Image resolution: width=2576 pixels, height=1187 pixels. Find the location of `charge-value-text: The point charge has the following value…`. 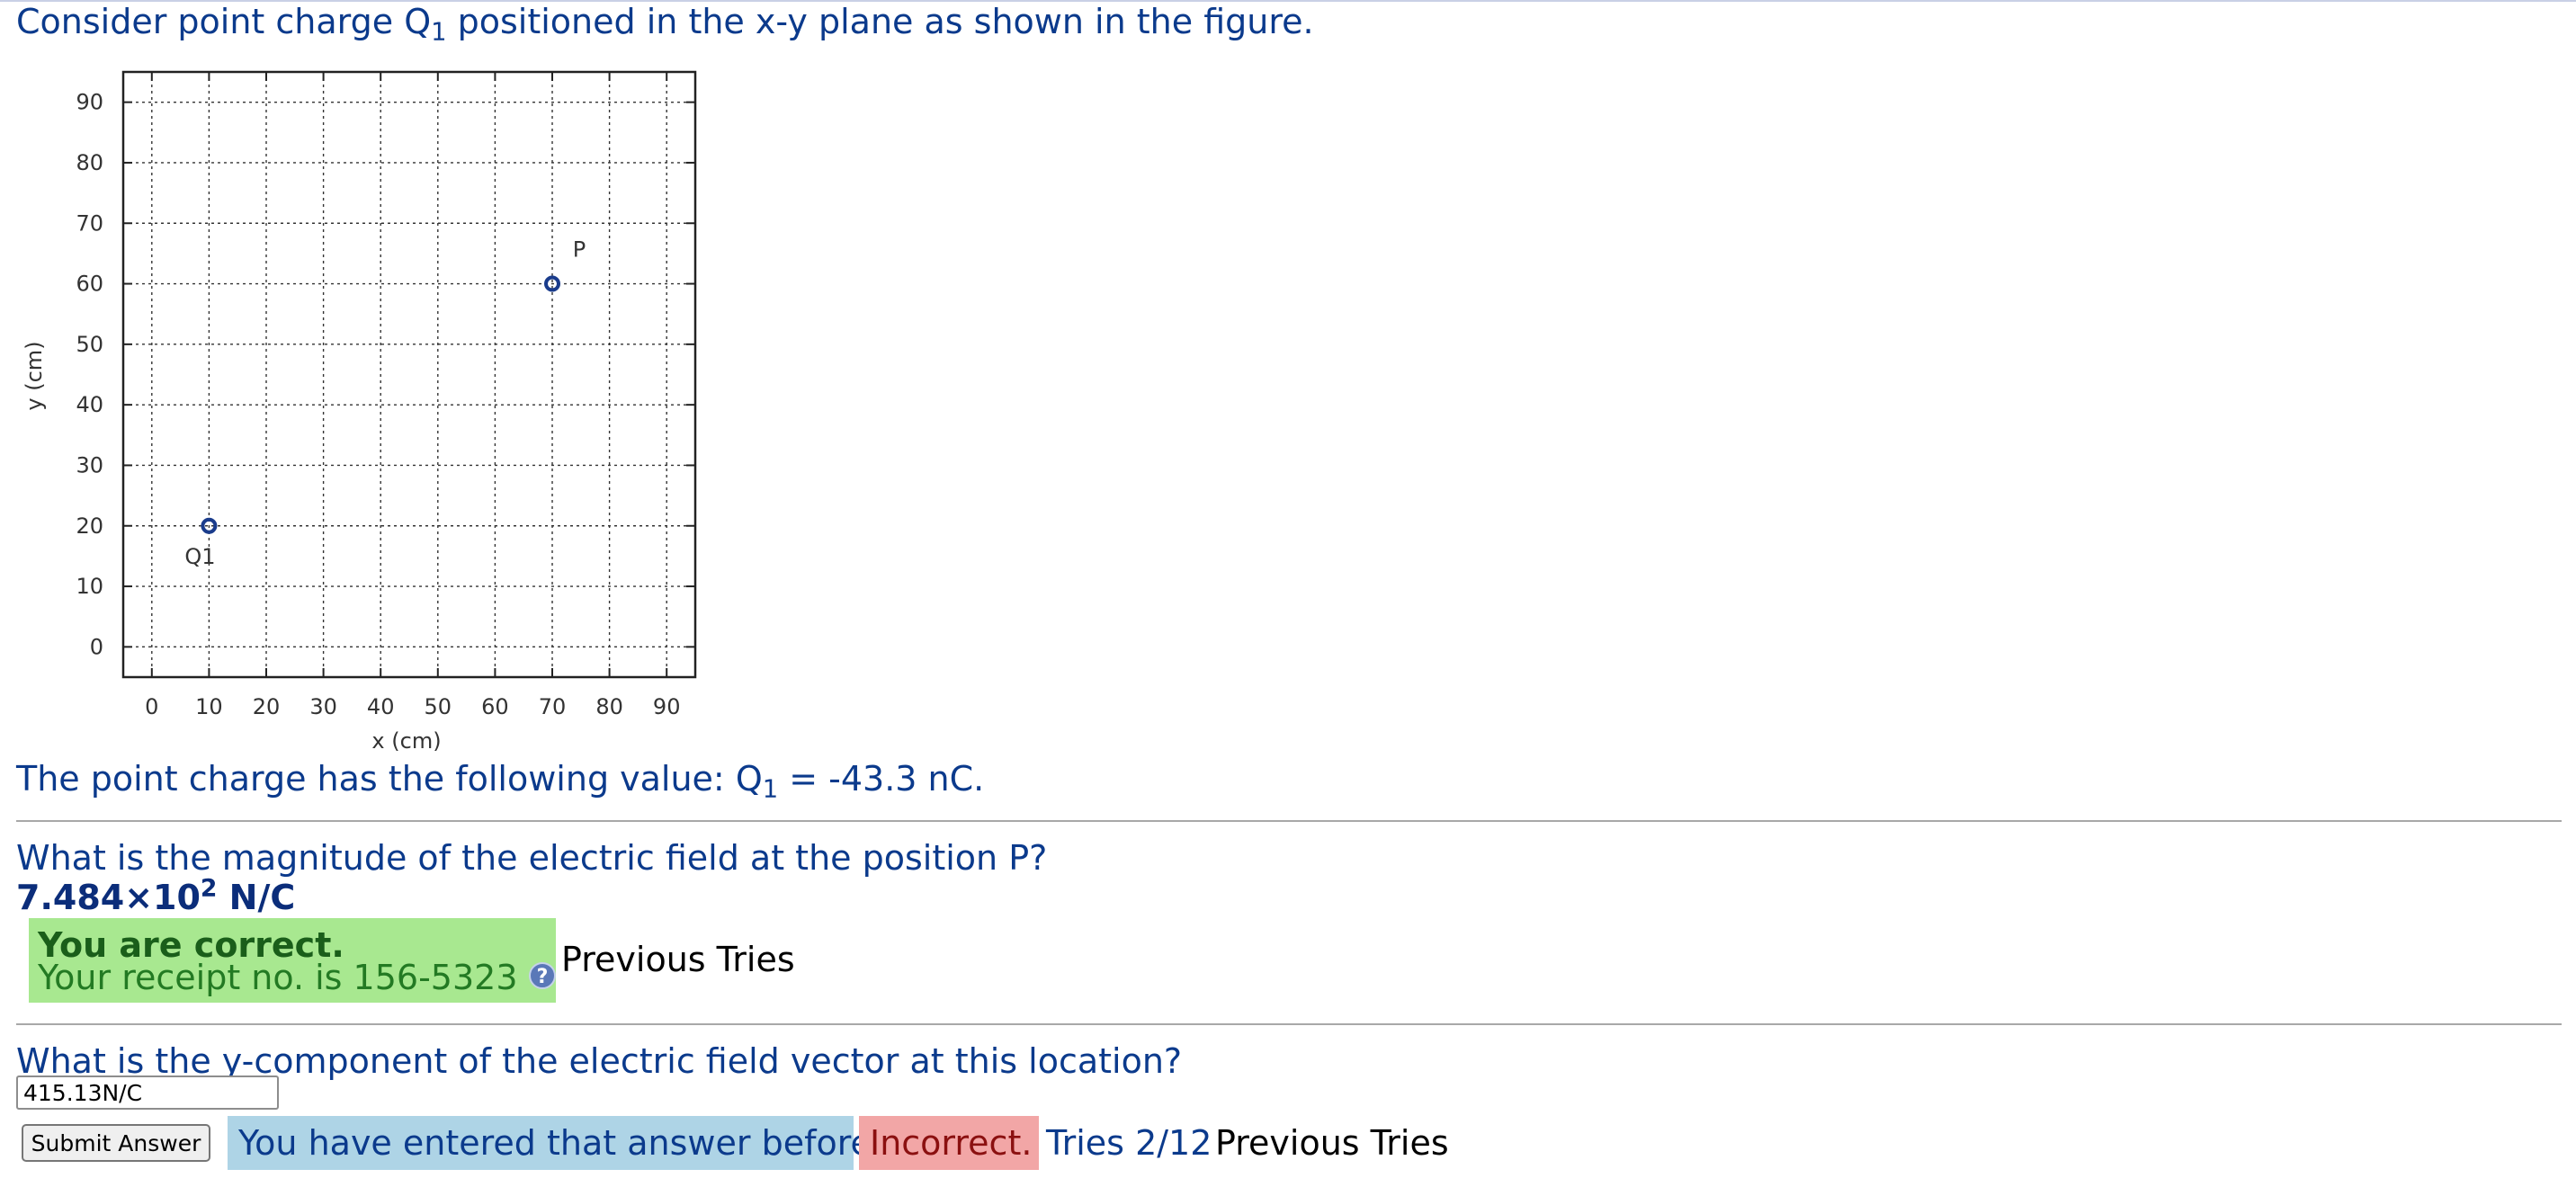

charge-value-text: The point charge has the following value… is located at coordinates (500, 781).